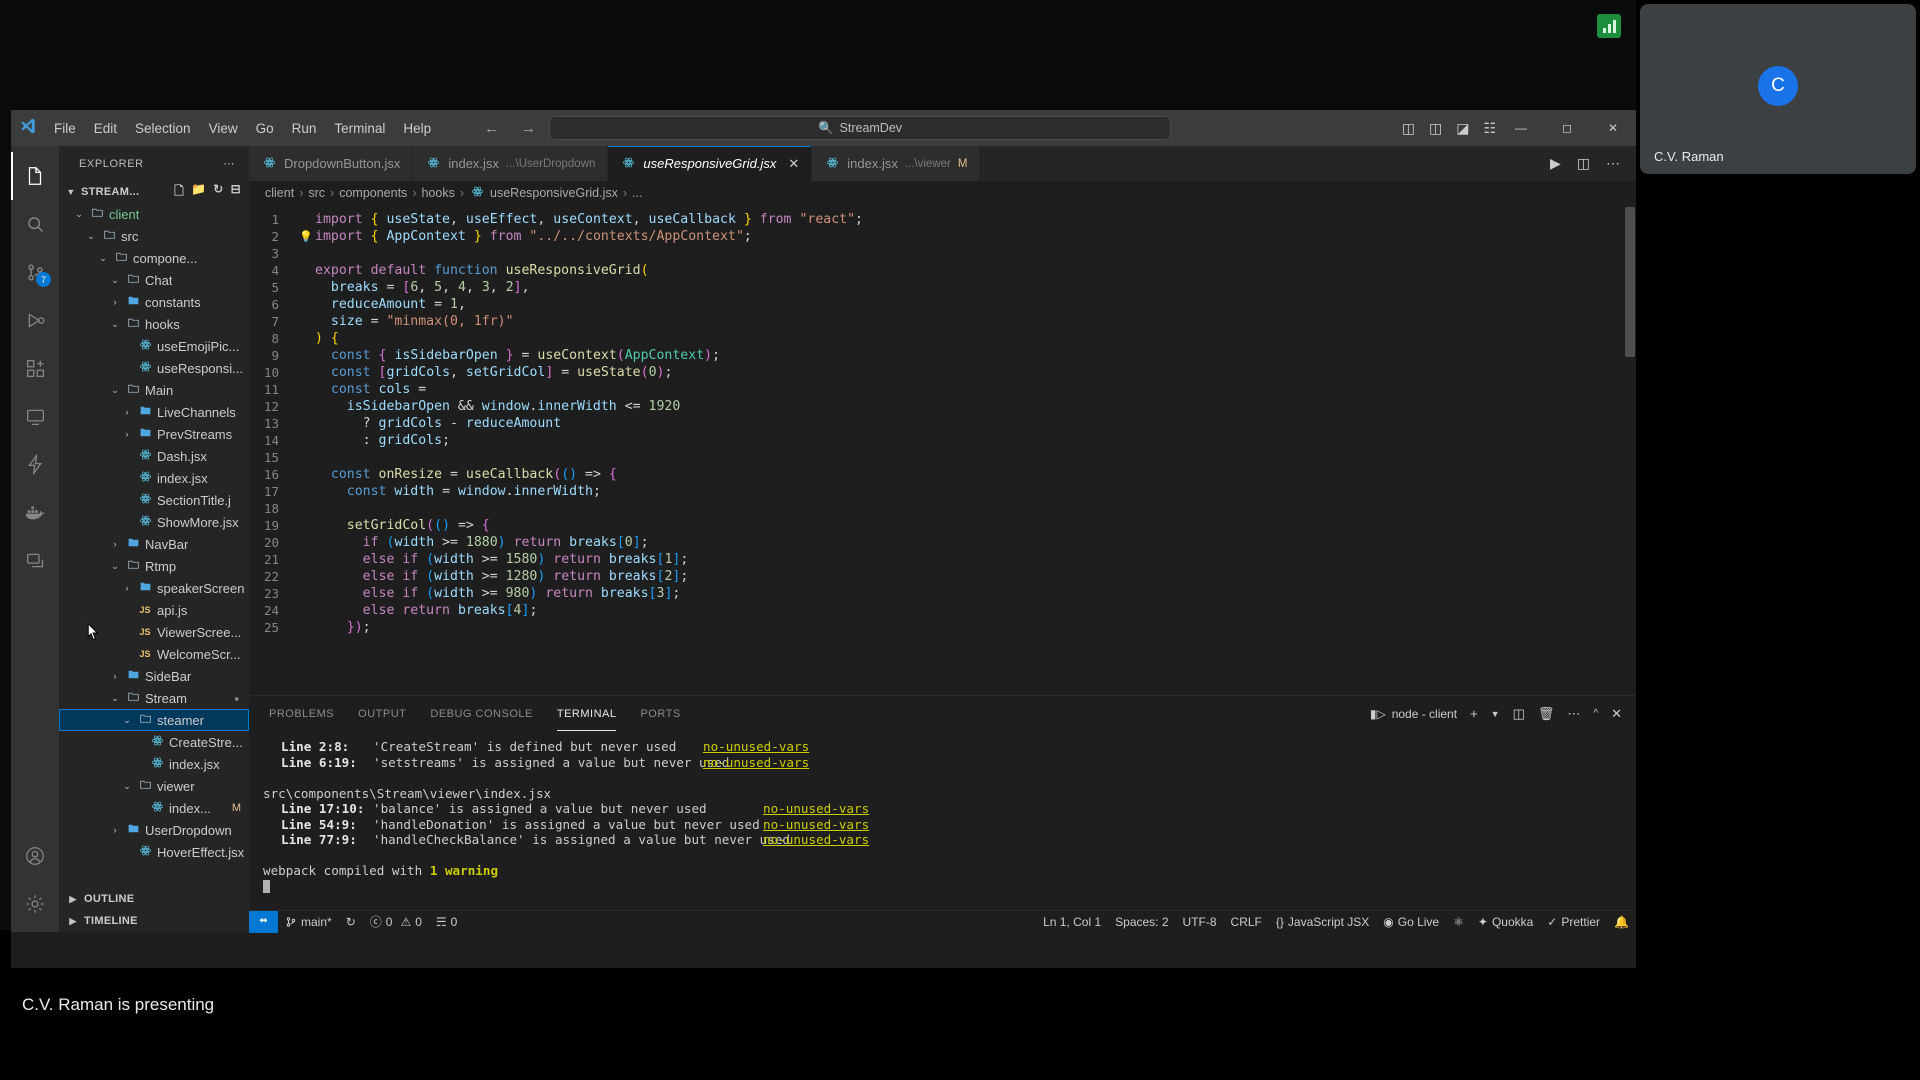 The image size is (1920, 1080). What do you see at coordinates (308, 922) in the screenshot?
I see `branch-indicator: main*` at bounding box center [308, 922].